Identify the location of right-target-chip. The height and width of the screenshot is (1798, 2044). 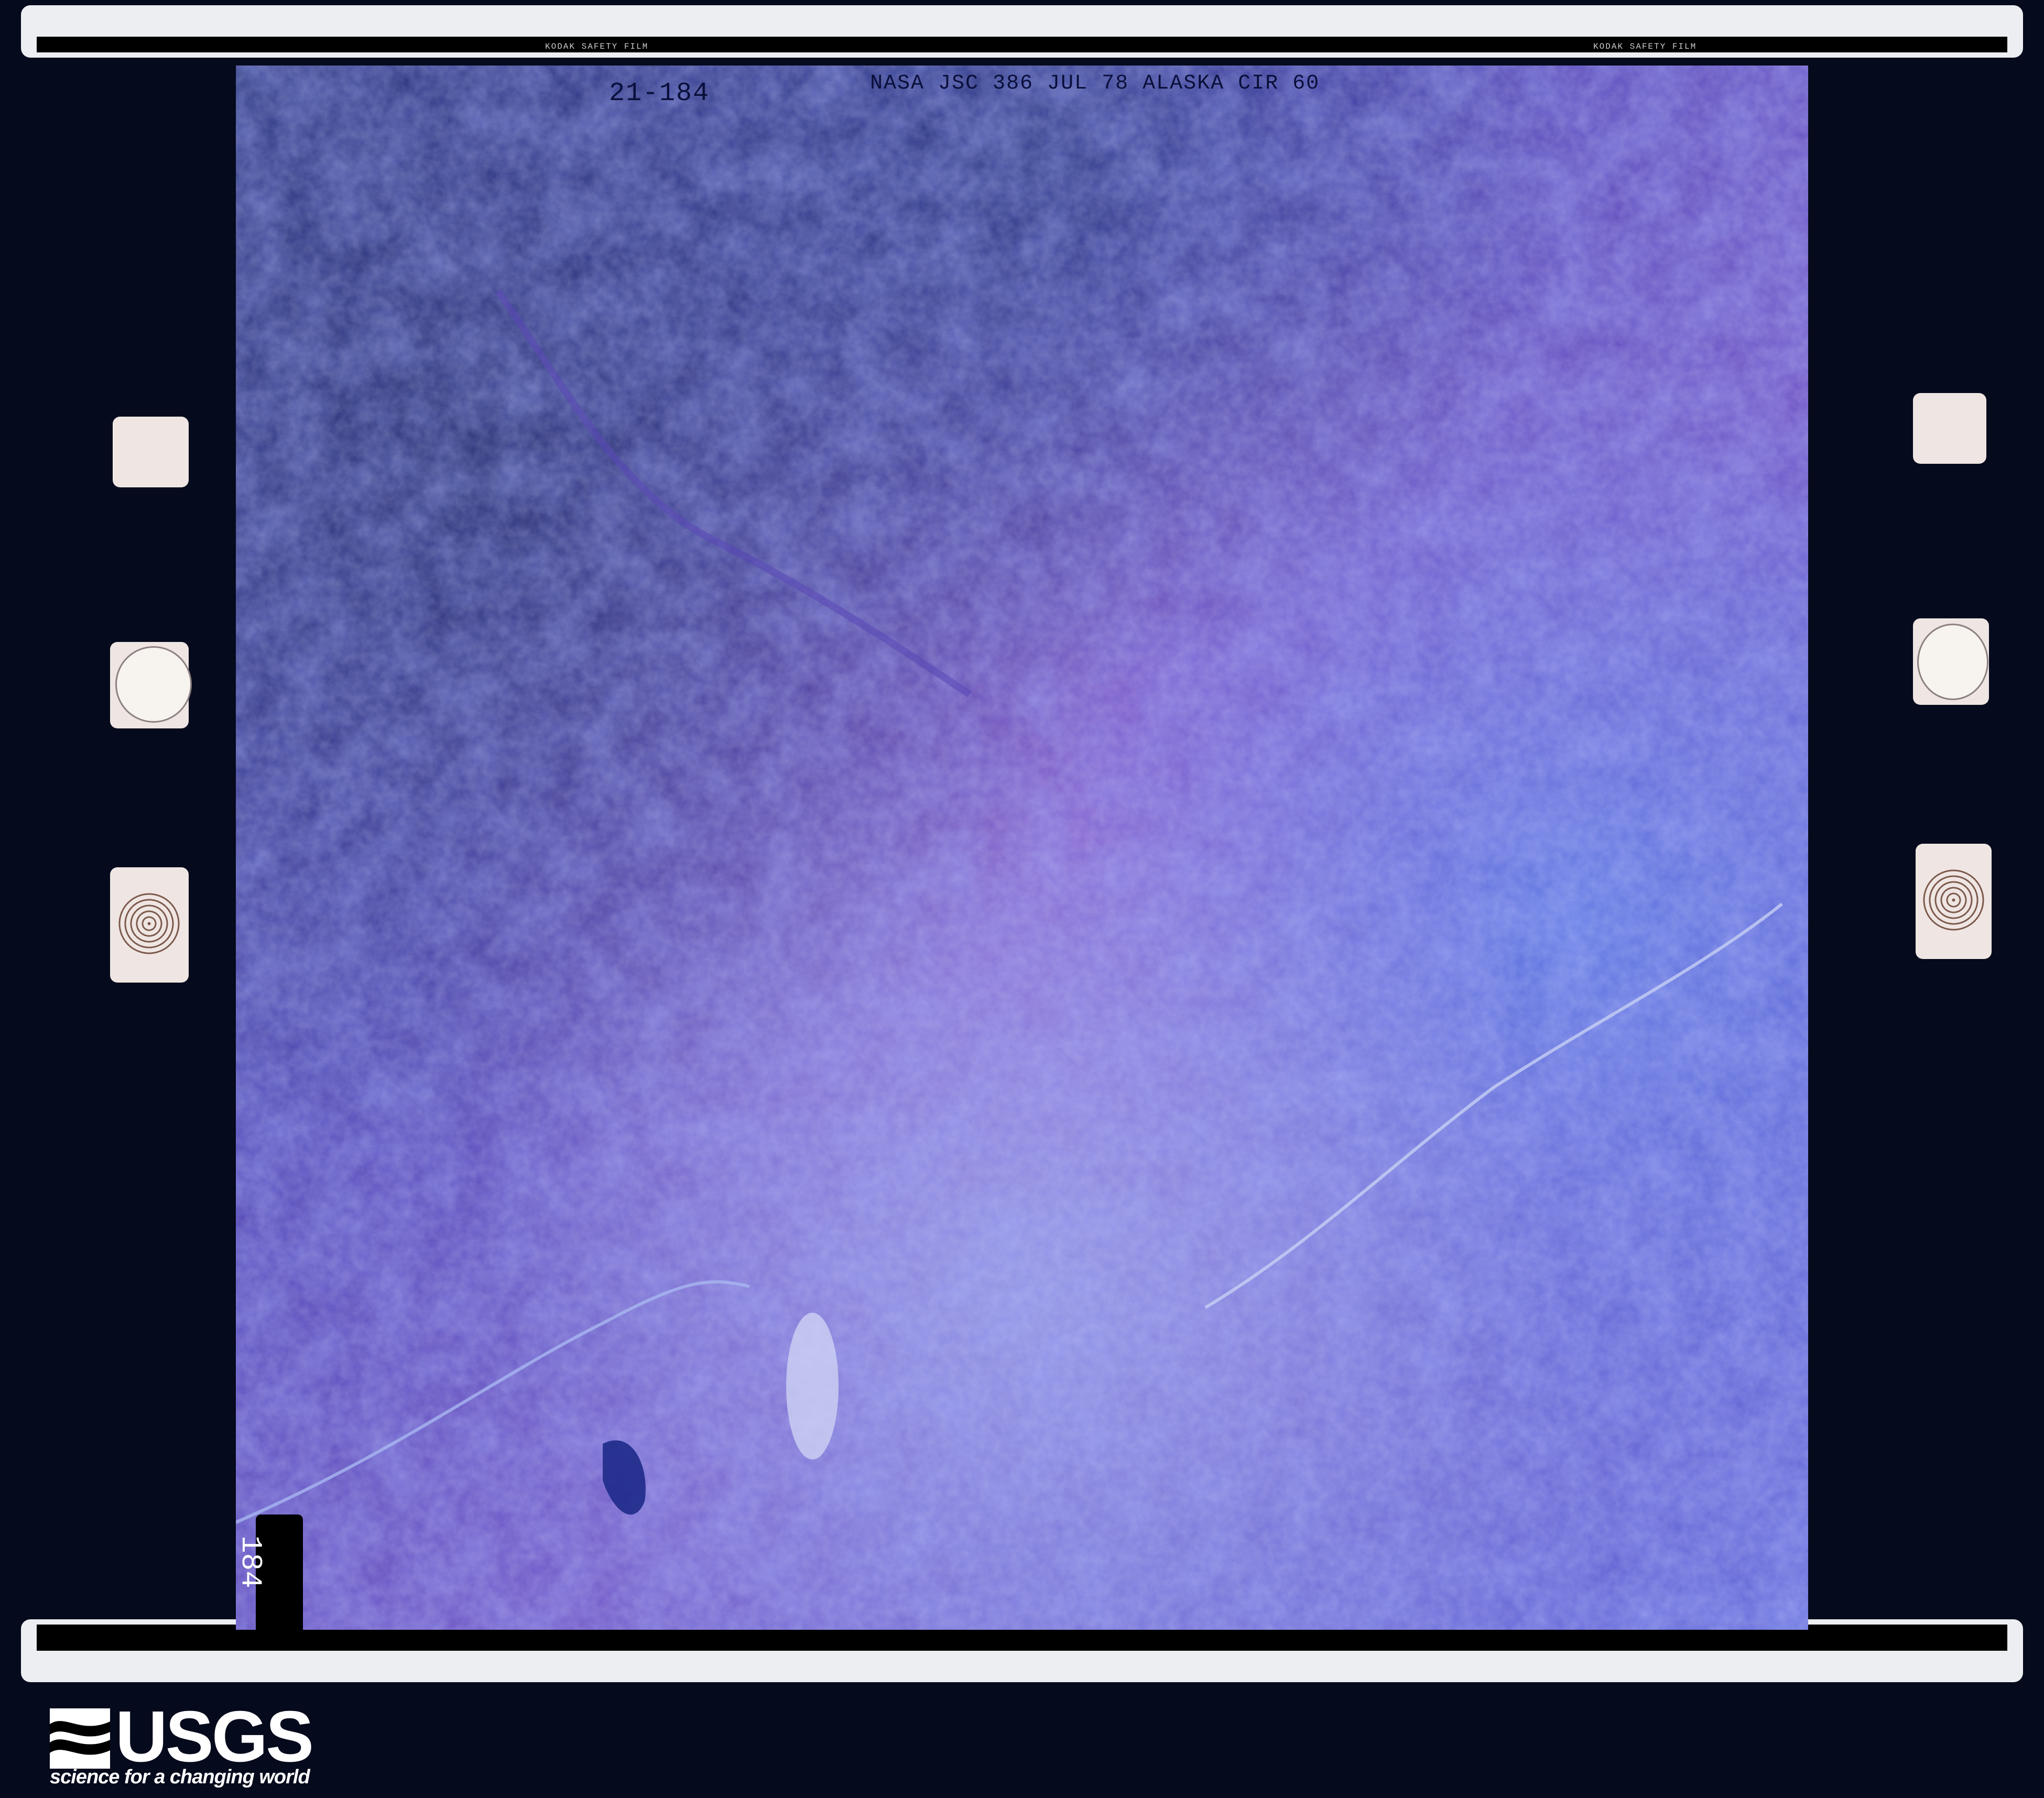
(1954, 901).